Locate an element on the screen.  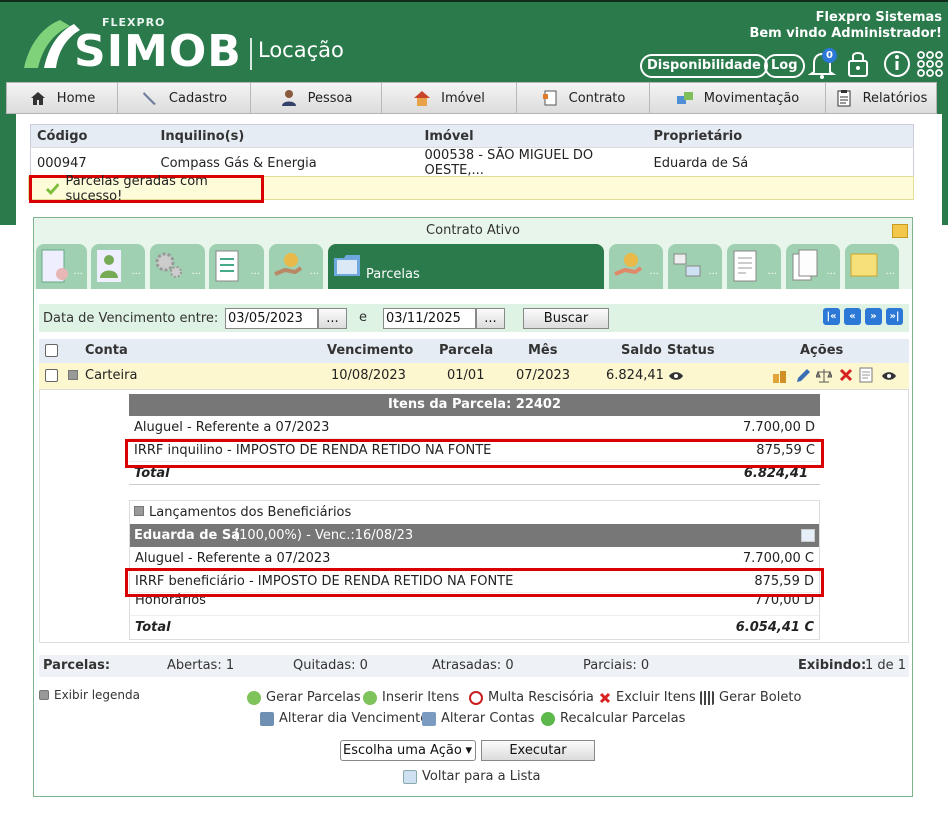
highlight-irrf-inquilino is located at coordinates (474, 453).